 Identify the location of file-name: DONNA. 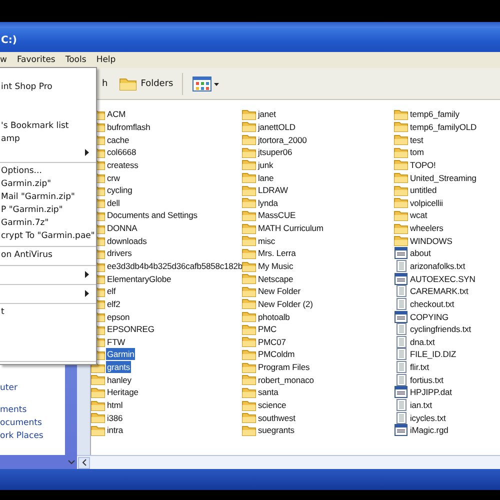
(122, 228).